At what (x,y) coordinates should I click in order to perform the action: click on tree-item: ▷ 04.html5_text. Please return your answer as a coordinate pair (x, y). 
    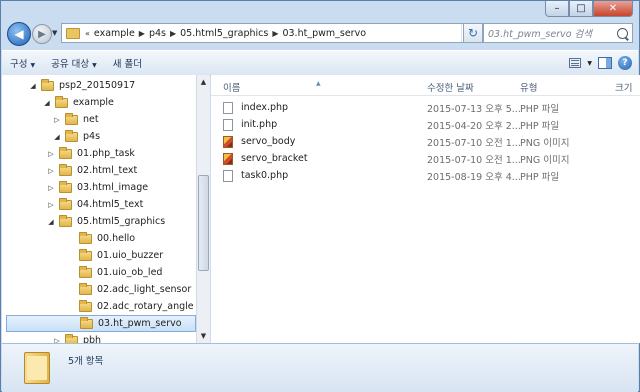
    Looking at the image, I should click on (94, 204).